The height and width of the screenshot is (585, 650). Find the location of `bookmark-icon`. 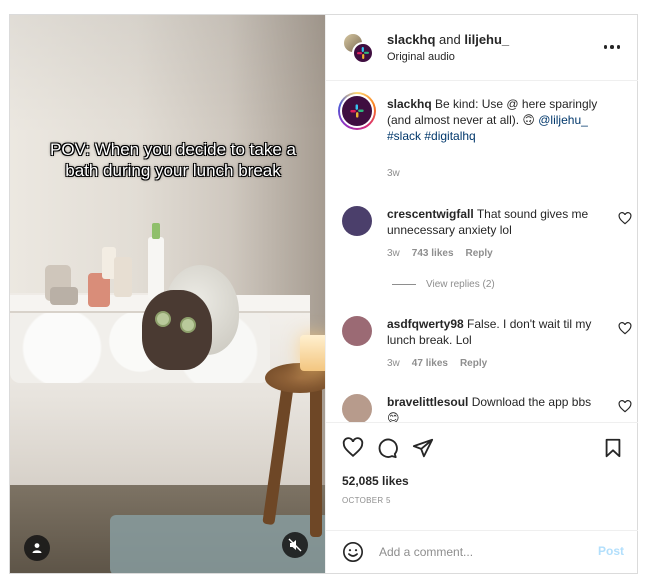

bookmark-icon is located at coordinates (613, 448).